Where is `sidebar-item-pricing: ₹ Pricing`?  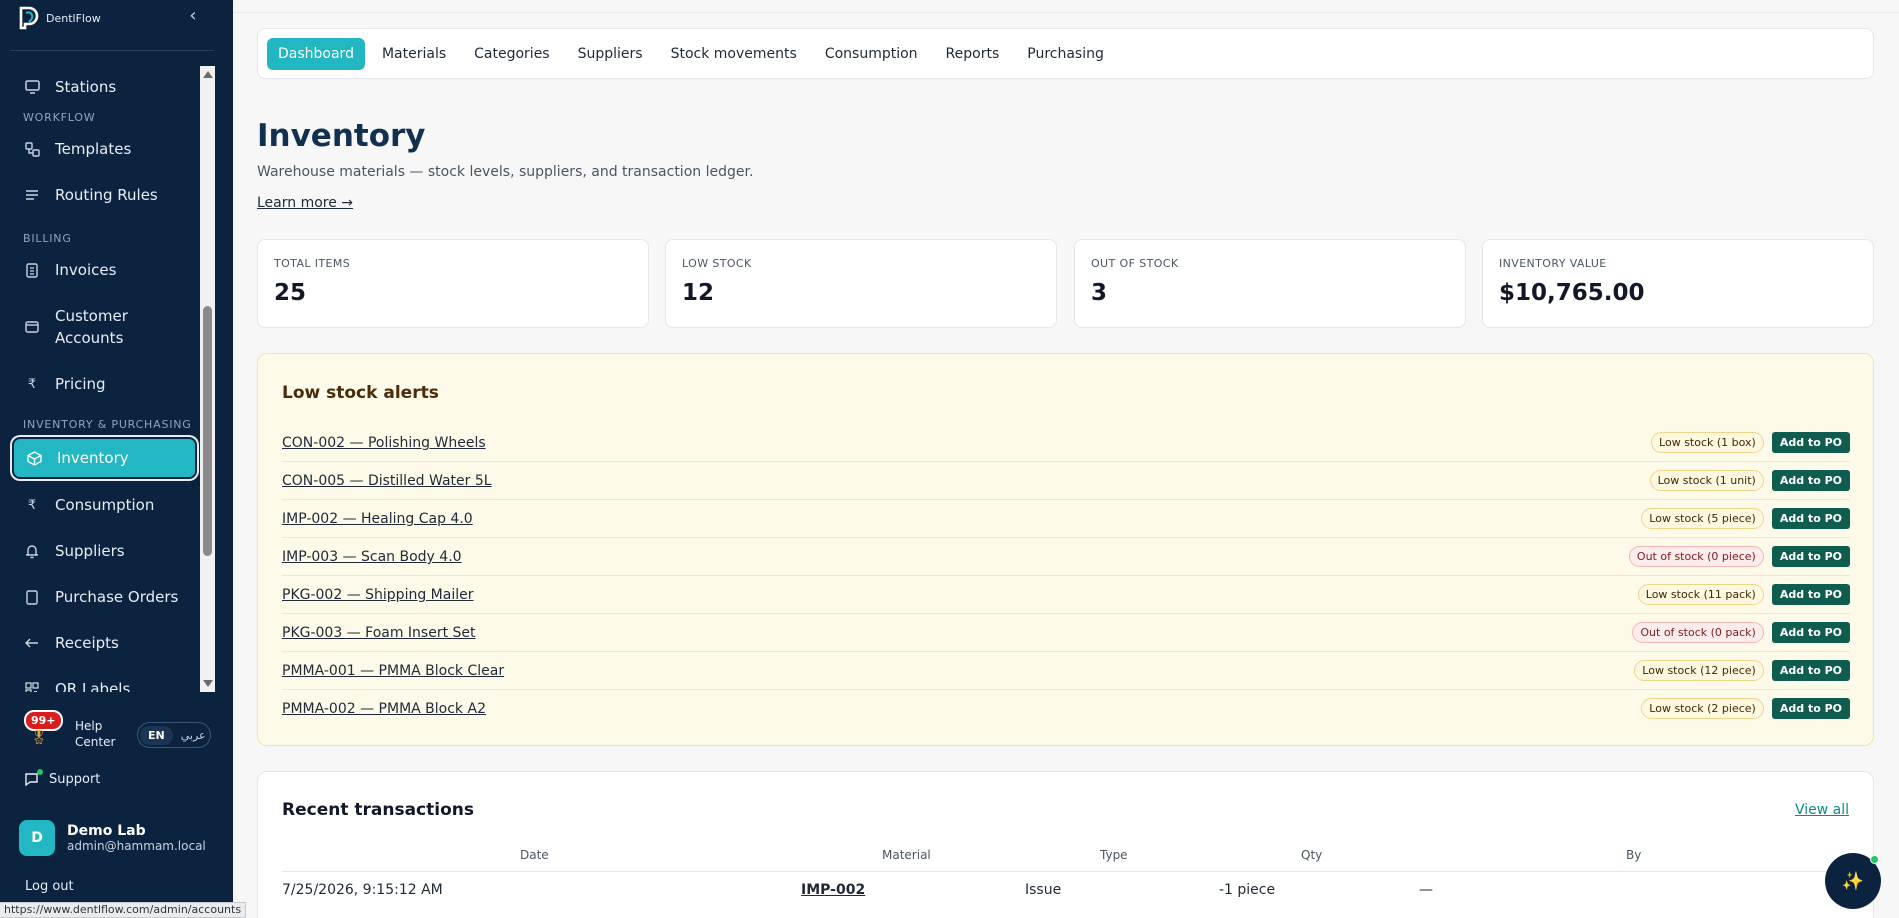 sidebar-item-pricing: ₹ Pricing is located at coordinates (104, 384).